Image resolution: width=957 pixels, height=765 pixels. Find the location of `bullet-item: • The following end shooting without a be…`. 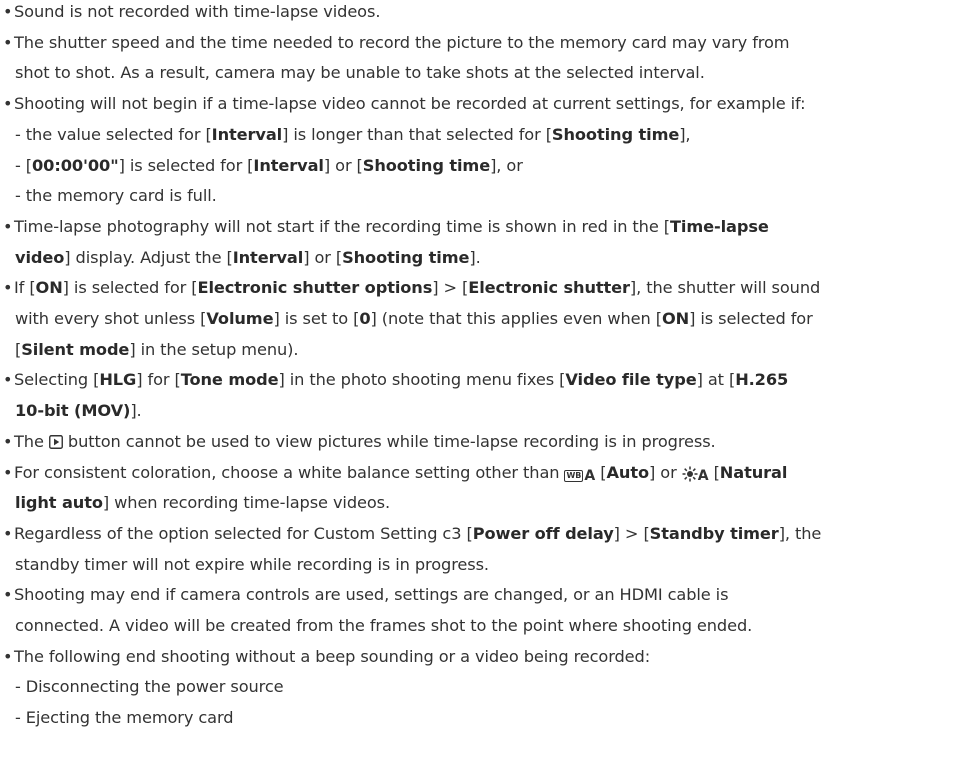

bullet-item: • The following end shooting without a be… is located at coordinates (325, 657).